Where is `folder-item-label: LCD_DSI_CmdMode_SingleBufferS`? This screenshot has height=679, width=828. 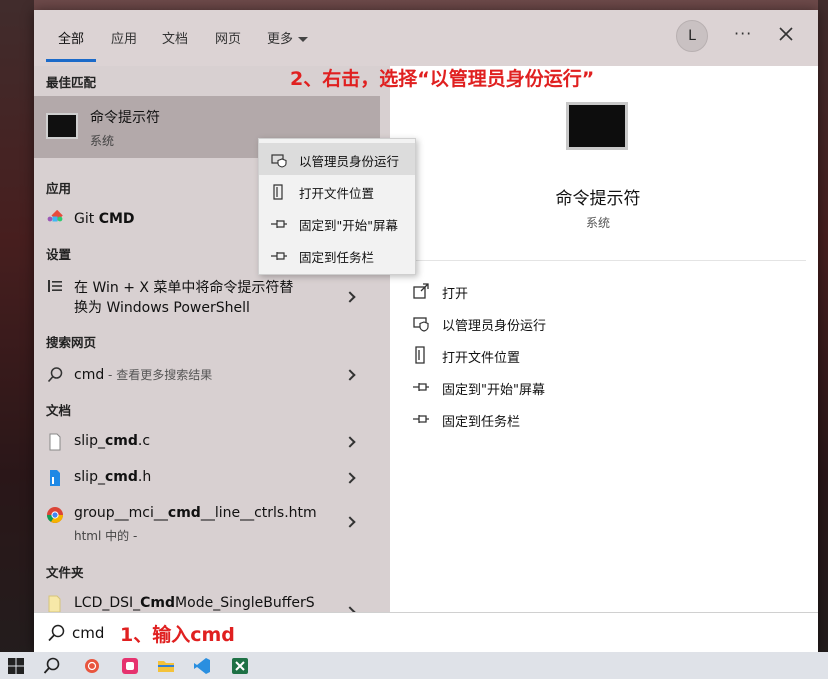 folder-item-label: LCD_DSI_CmdMode_SingleBufferS is located at coordinates (194, 603).